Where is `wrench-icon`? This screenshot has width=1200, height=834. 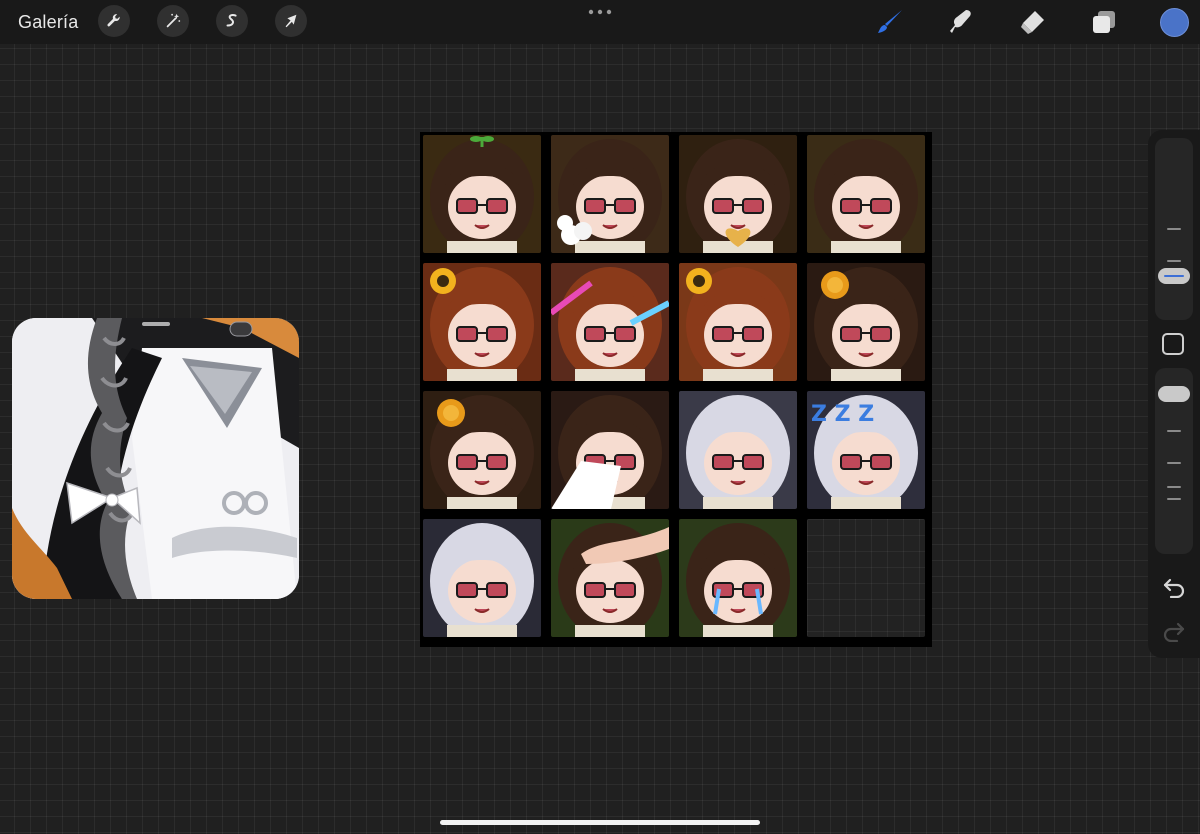 wrench-icon is located at coordinates (113, 20).